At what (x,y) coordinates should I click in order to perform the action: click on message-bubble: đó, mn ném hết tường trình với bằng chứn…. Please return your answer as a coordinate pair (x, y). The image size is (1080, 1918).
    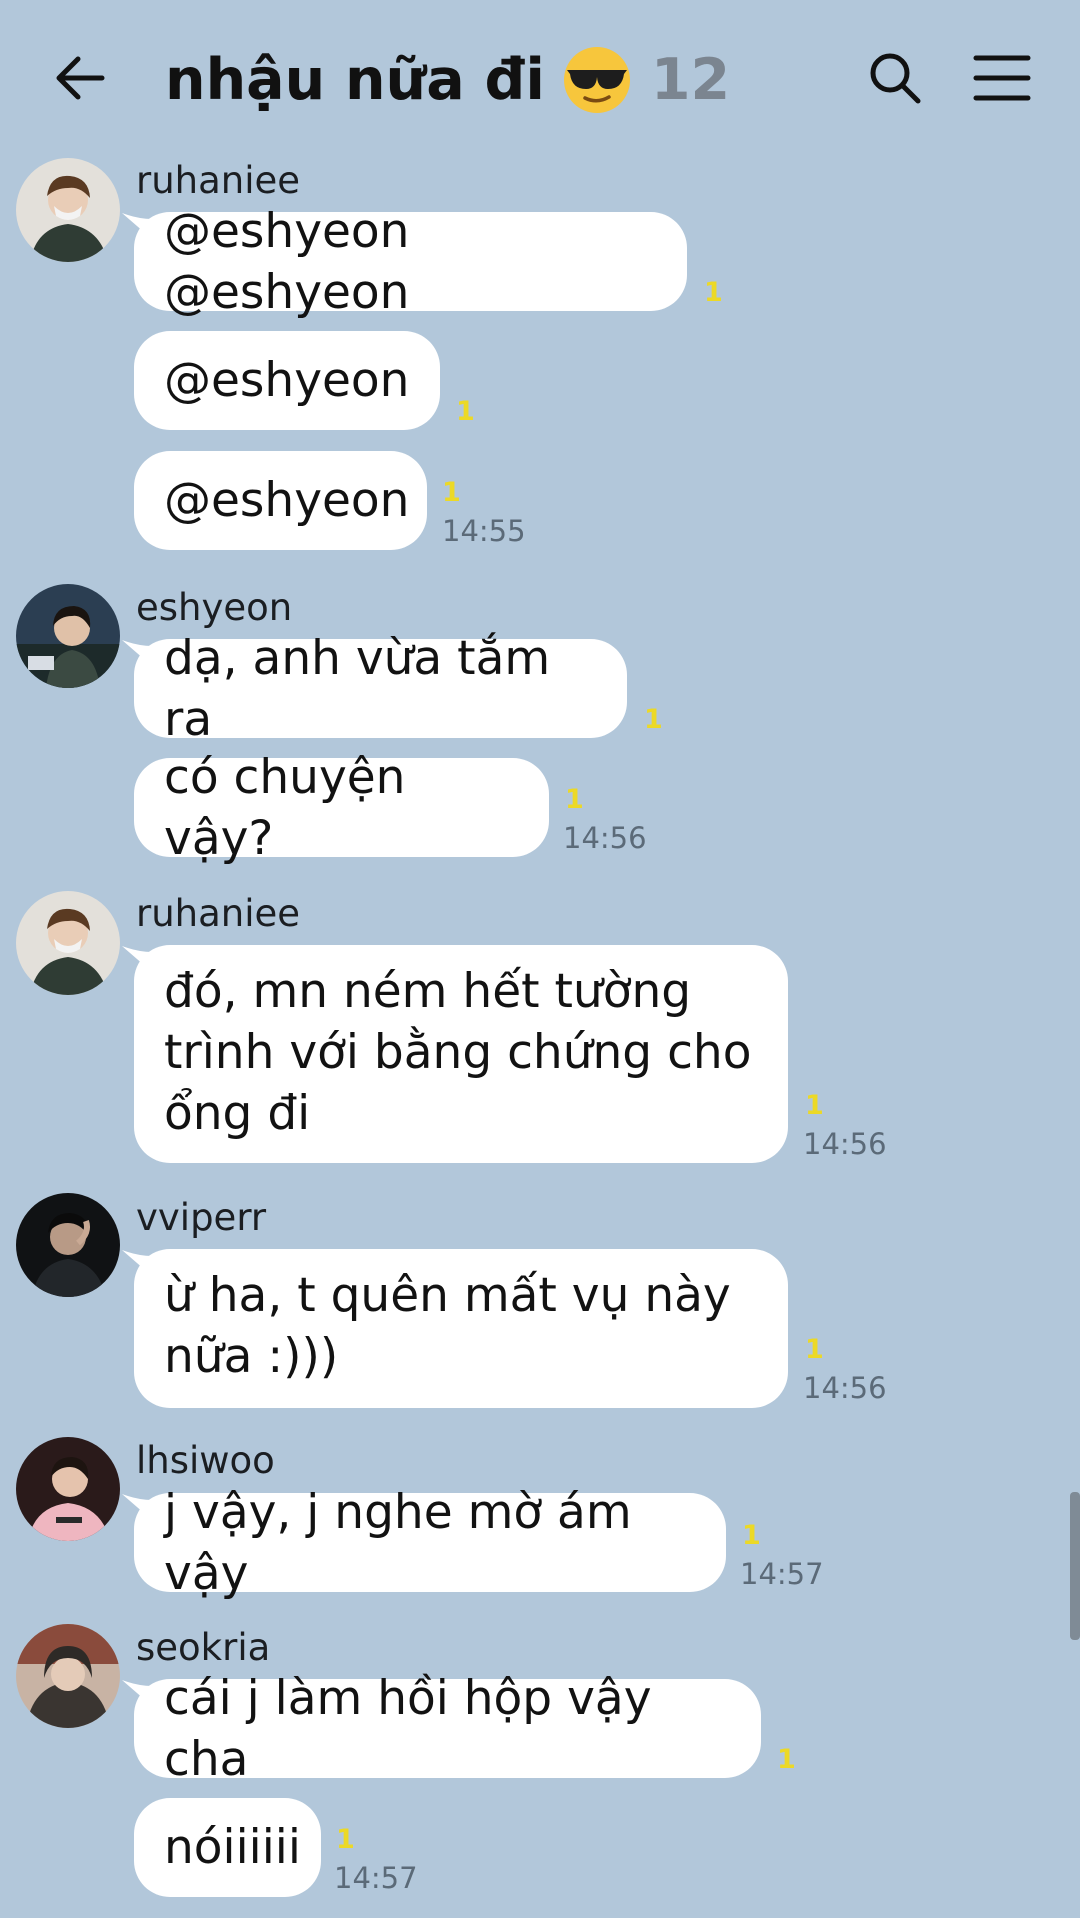
    Looking at the image, I should click on (461, 1054).